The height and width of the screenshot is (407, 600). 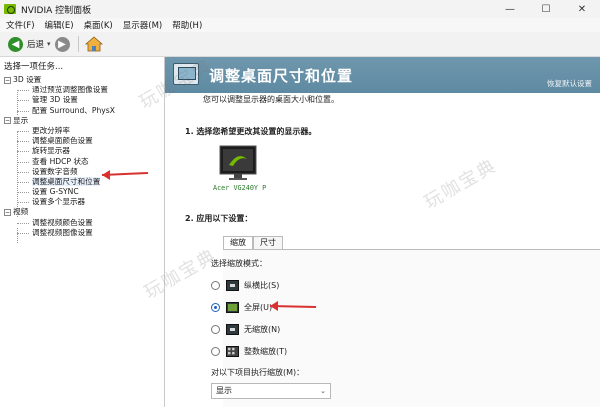 What do you see at coordinates (84, 80) in the screenshot?
I see `tree-category-3d: −3D 设置` at bounding box center [84, 80].